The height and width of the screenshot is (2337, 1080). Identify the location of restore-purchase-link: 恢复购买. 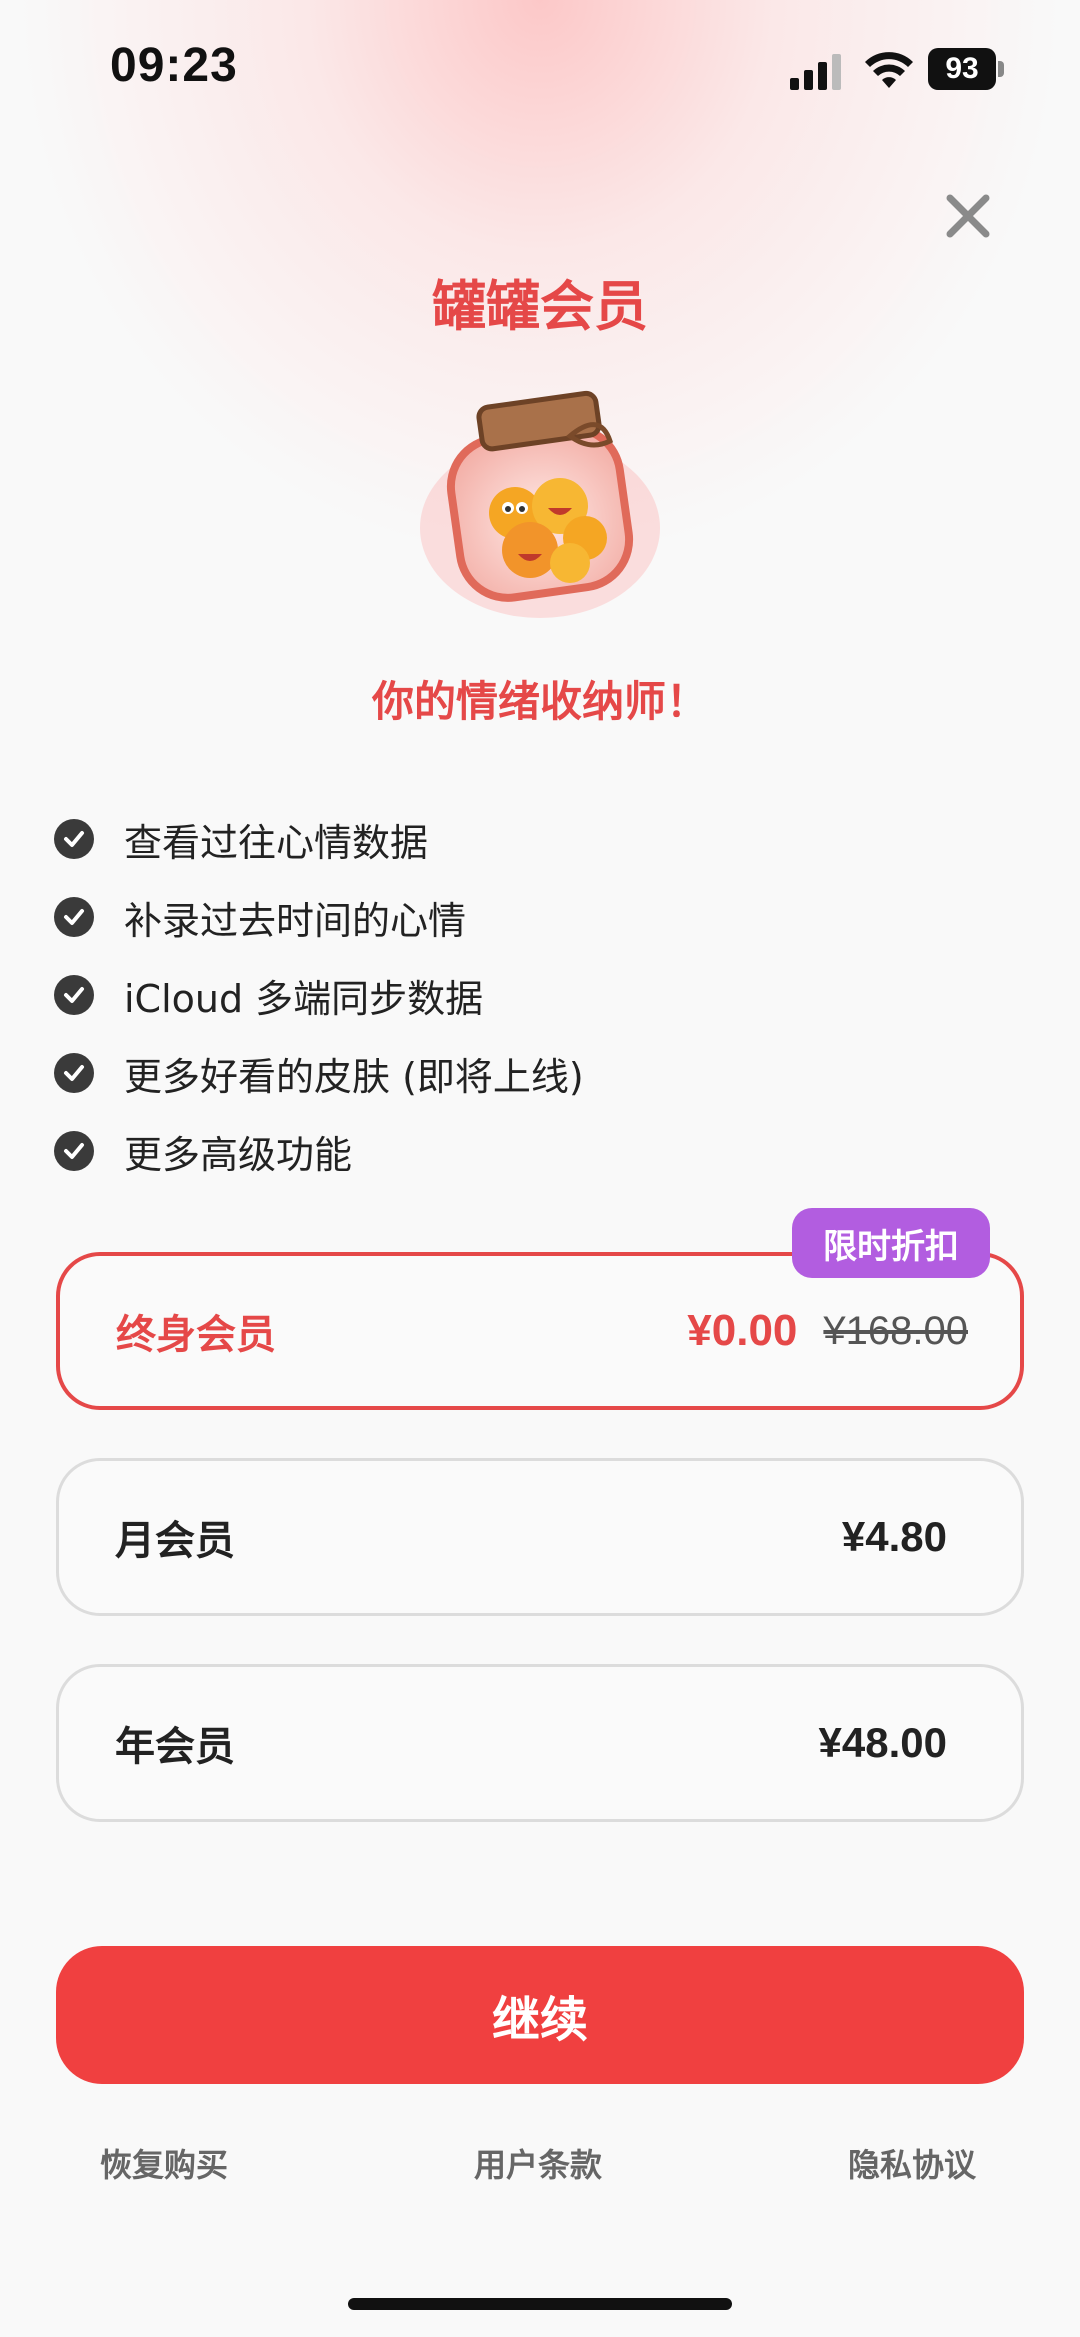
(164, 2163).